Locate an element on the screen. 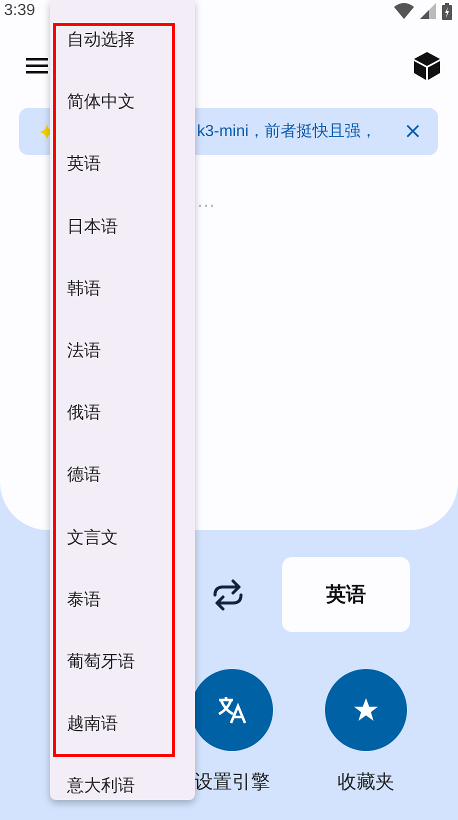  menu-item: 文言文 is located at coordinates (92, 537).